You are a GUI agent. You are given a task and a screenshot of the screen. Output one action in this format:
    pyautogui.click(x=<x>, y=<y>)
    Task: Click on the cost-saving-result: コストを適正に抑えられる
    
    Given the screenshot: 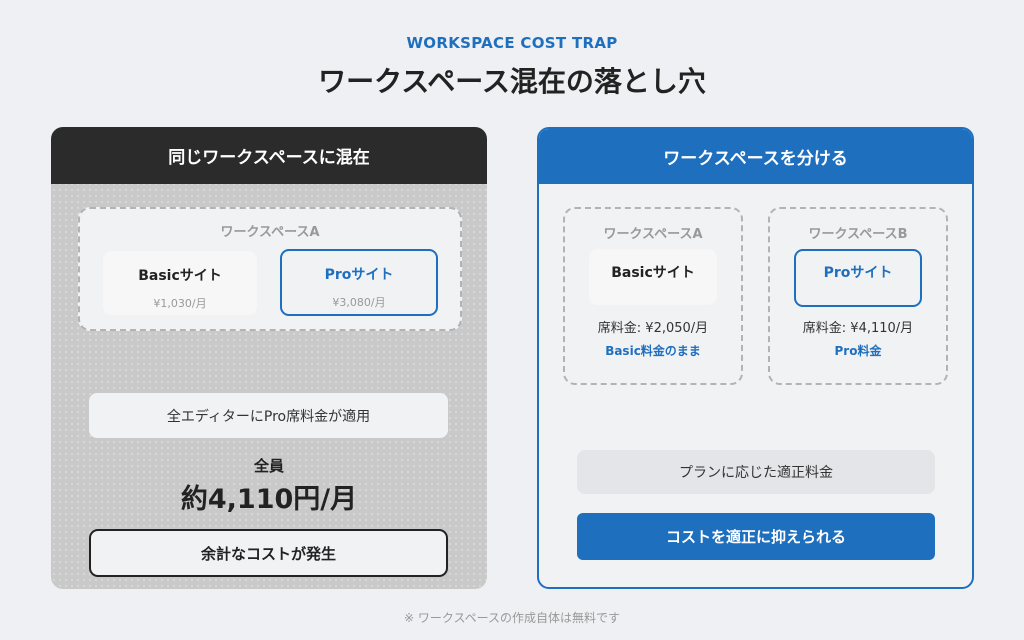 What is the action you would take?
    pyautogui.click(x=756, y=536)
    